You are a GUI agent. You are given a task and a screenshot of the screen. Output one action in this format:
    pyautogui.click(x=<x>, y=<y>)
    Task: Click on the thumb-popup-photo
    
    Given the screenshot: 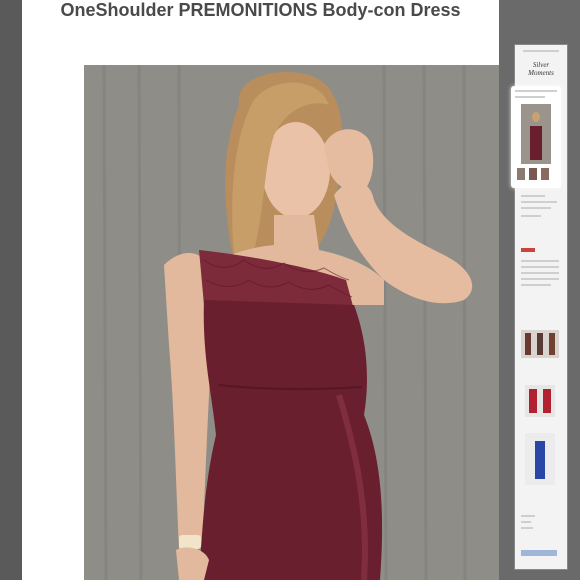 What is the action you would take?
    pyautogui.click(x=536, y=134)
    